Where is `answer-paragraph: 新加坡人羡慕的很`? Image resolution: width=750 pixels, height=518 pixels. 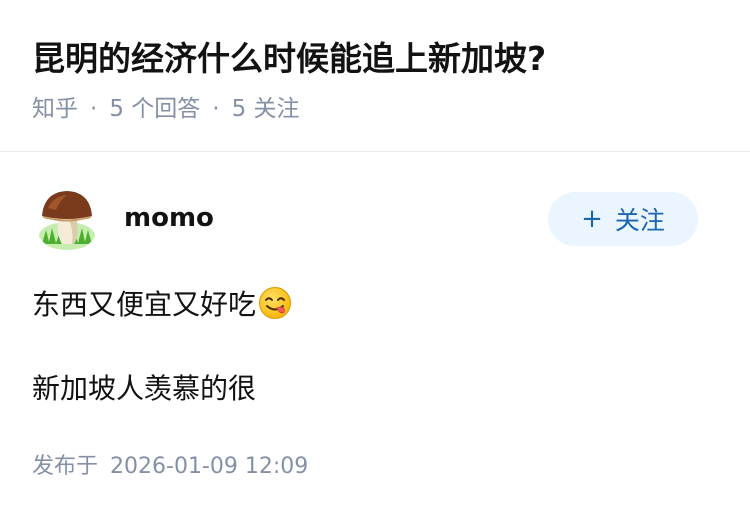
answer-paragraph: 新加坡人羡慕的很 is located at coordinates (144, 388).